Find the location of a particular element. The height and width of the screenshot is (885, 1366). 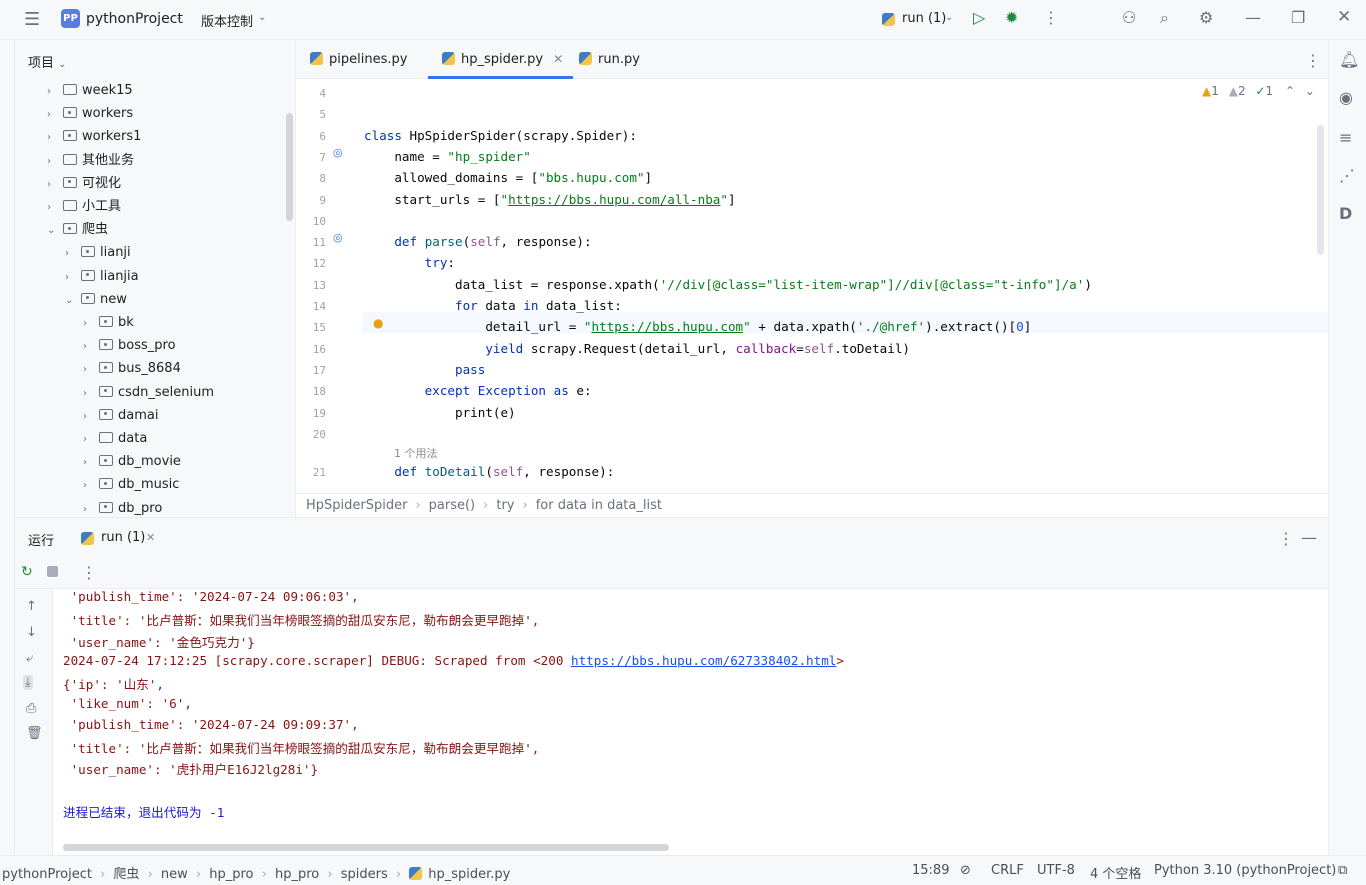

tree-item: › workers1 is located at coordinates (94, 136).